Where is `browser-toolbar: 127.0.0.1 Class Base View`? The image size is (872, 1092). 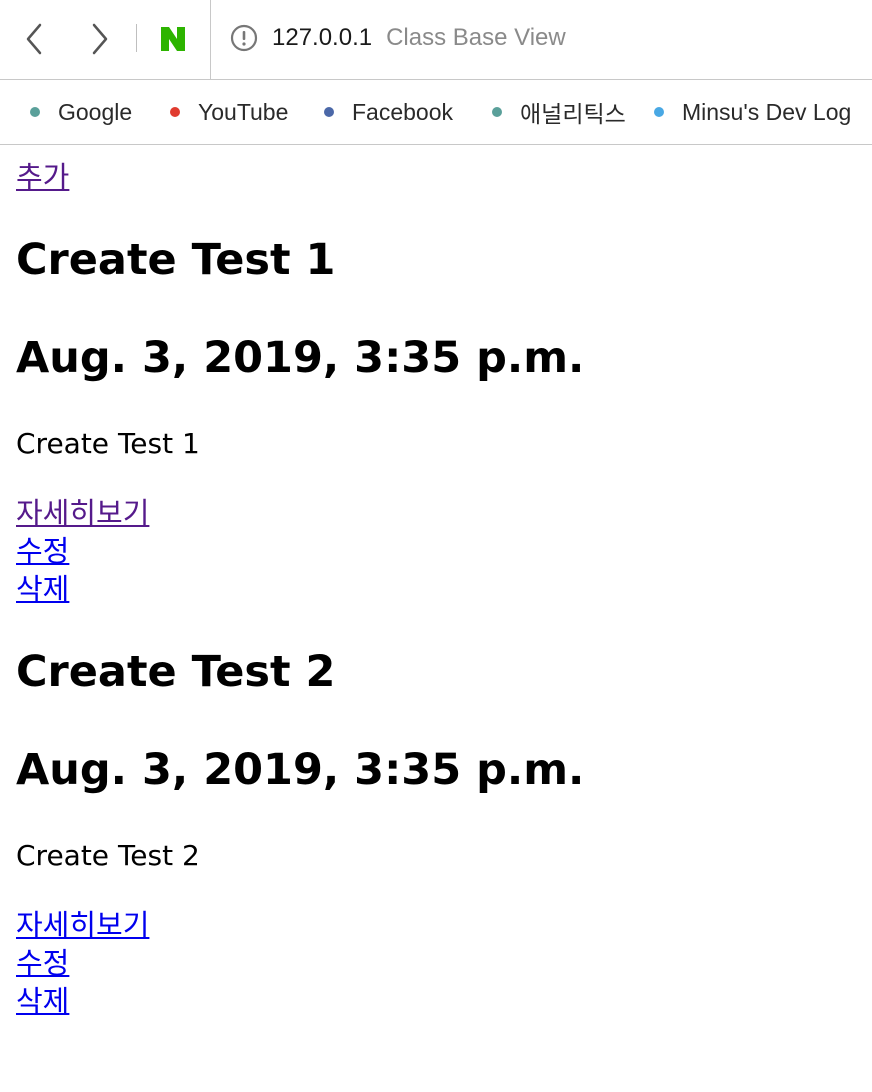
browser-toolbar: 127.0.0.1 Class Base View is located at coordinates (436, 40).